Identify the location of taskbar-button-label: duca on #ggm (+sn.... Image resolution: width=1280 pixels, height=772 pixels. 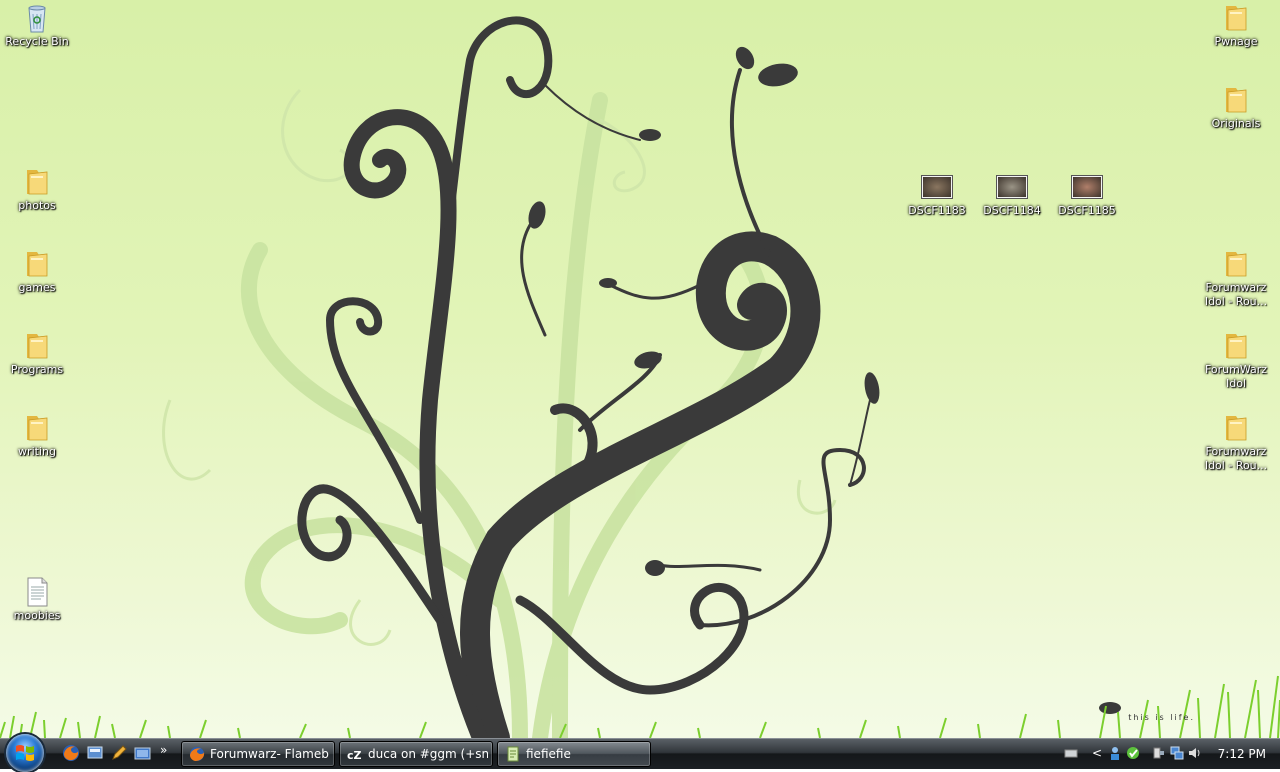
(428, 754).